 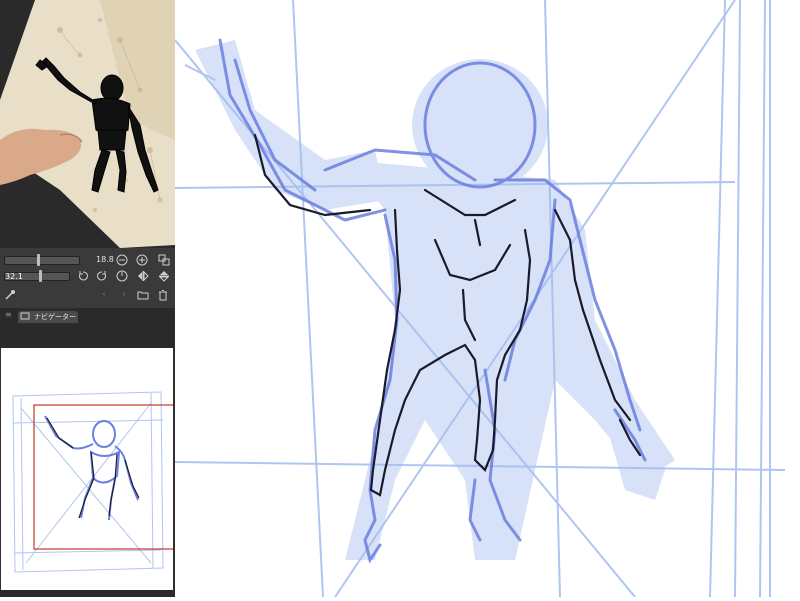 What do you see at coordinates (83, 276) in the screenshot?
I see `rotate-left-icon` at bounding box center [83, 276].